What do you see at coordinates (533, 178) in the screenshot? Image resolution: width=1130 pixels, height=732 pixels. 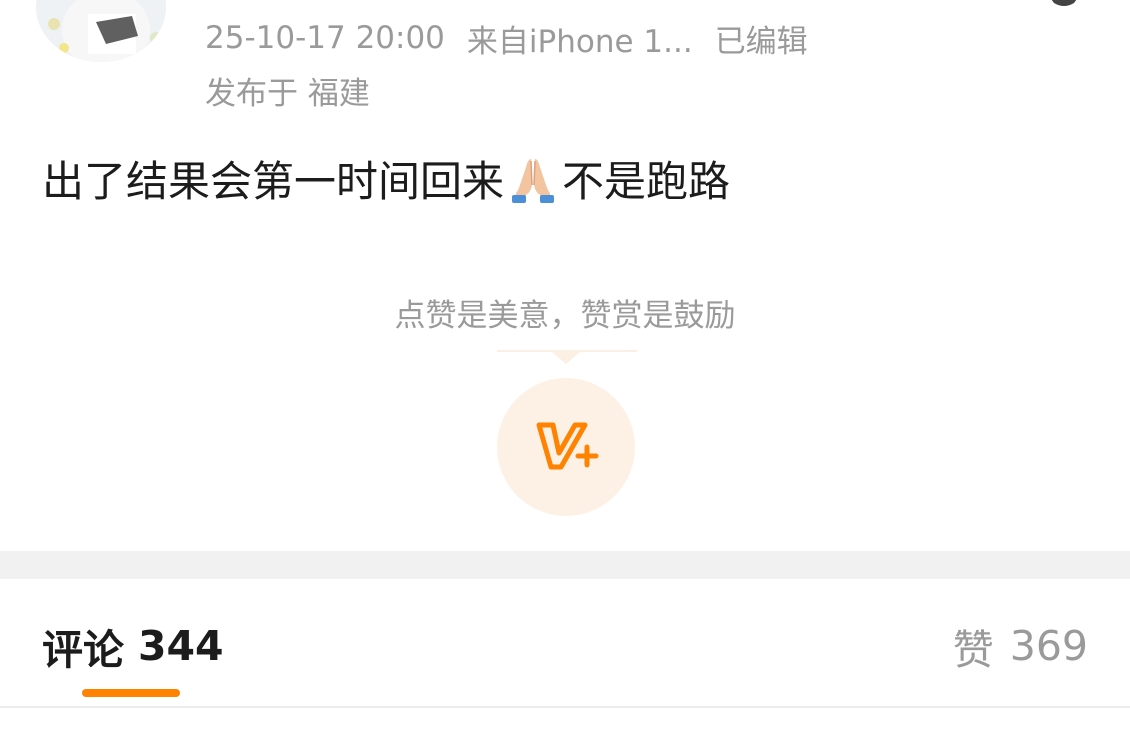 I see `folded-hands-icon` at bounding box center [533, 178].